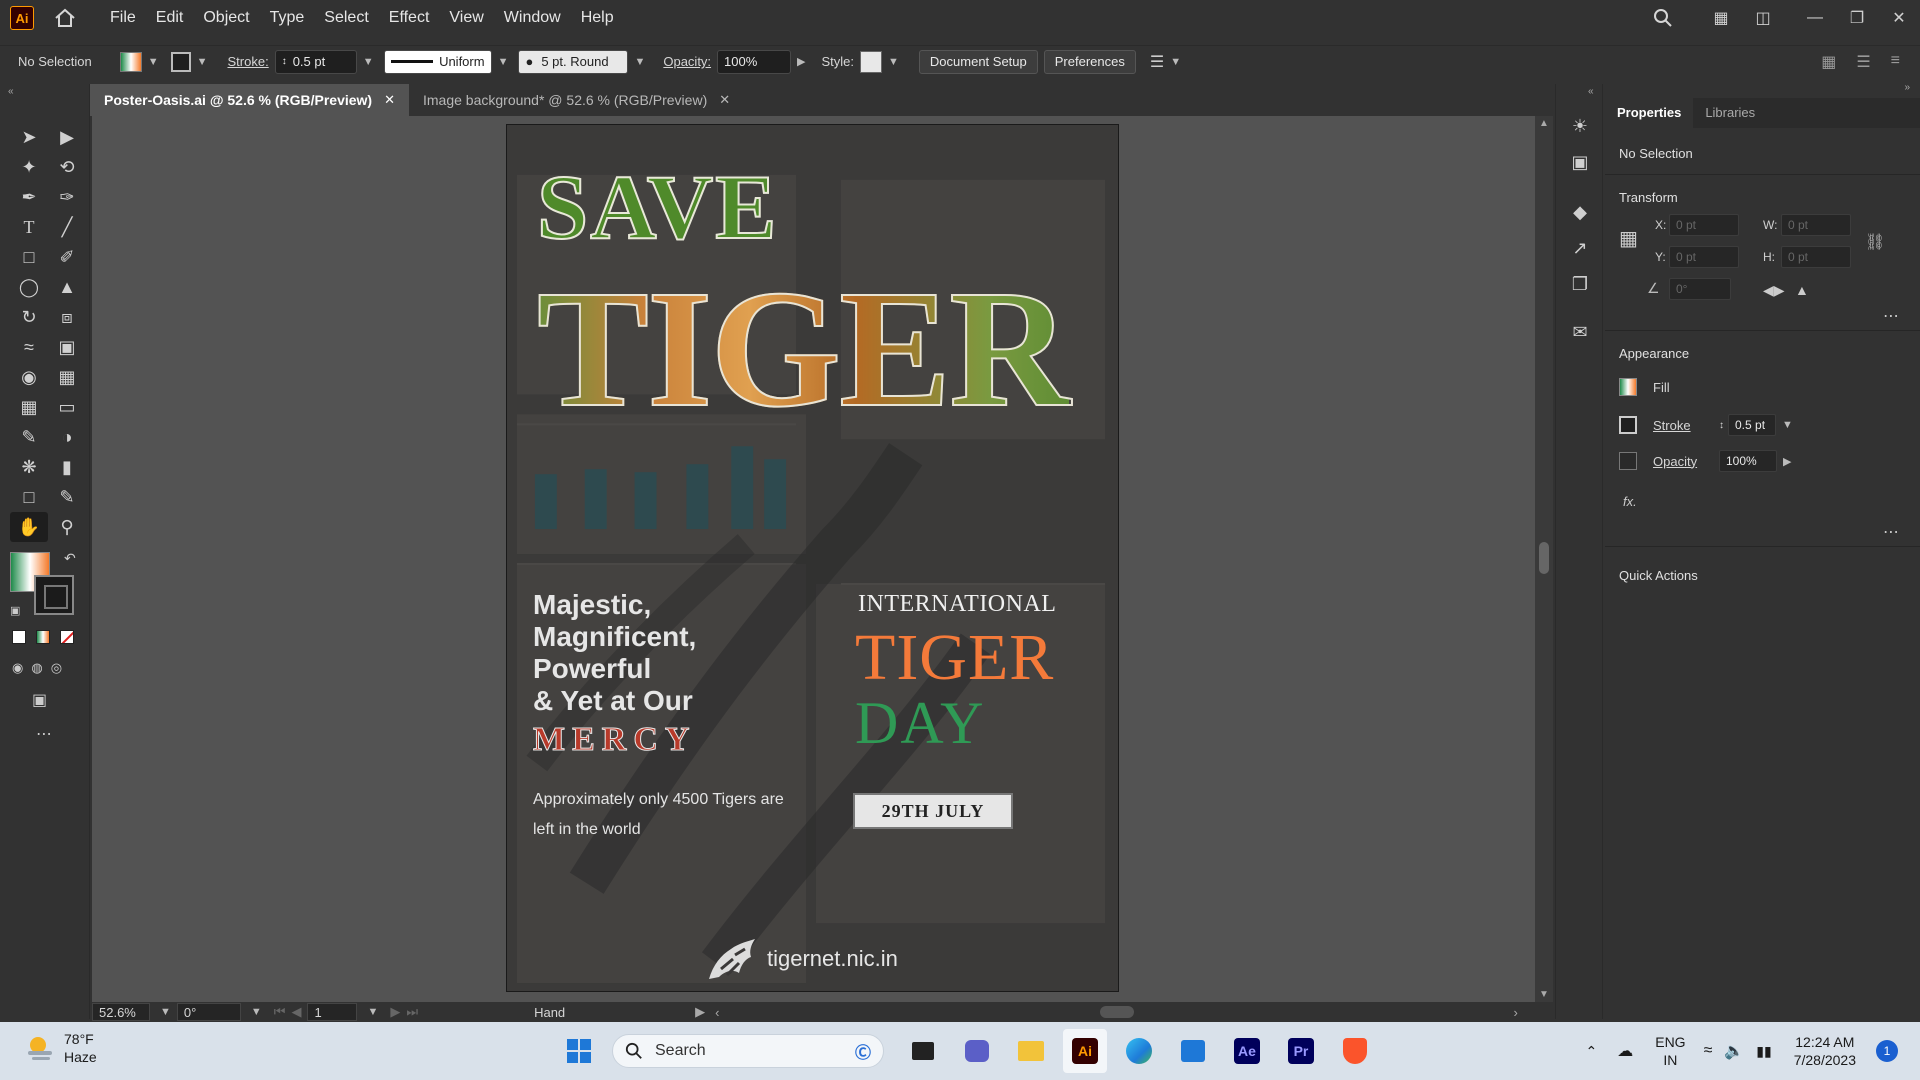  I want to click on preferences-button: Preferences, so click(1089, 61).